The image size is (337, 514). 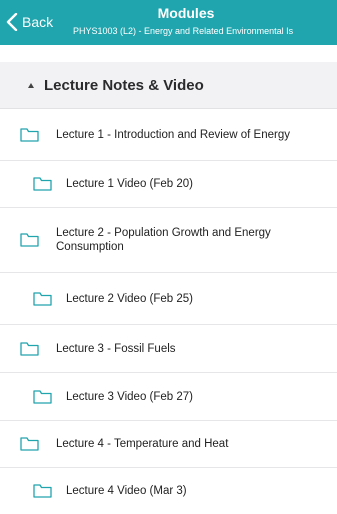 What do you see at coordinates (142, 444) in the screenshot?
I see `item-label: Lecture 4 - Temperature and Heat` at bounding box center [142, 444].